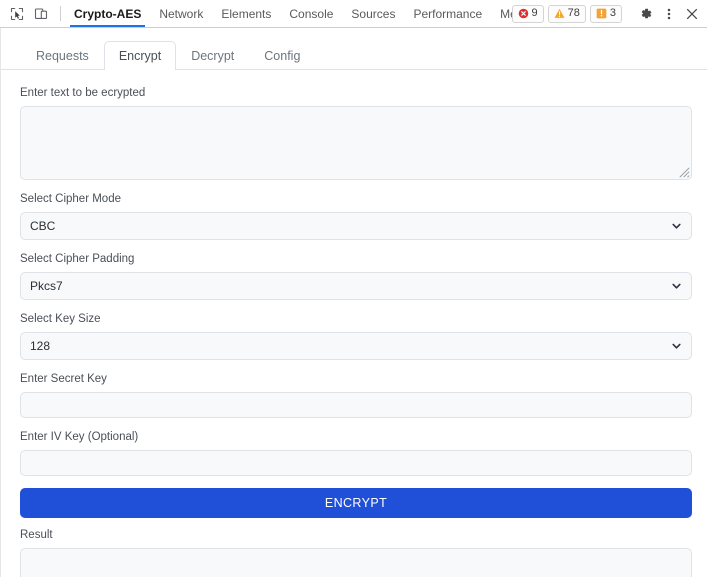  I want to click on iv-key-input, so click(356, 462).